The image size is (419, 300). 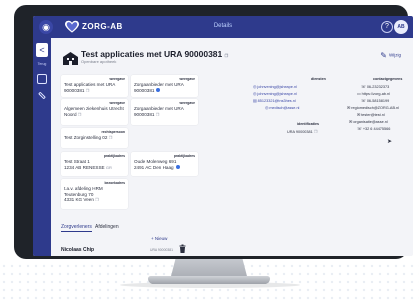 What do you see at coordinates (395, 55) in the screenshot?
I see `edit-label: Wijzig` at bounding box center [395, 55].